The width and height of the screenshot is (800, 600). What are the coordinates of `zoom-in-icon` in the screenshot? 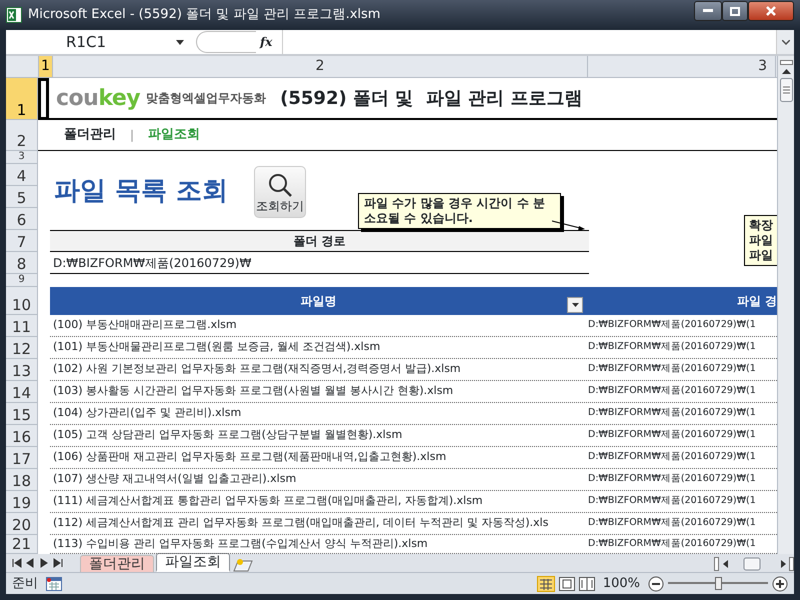 It's located at (780, 584).